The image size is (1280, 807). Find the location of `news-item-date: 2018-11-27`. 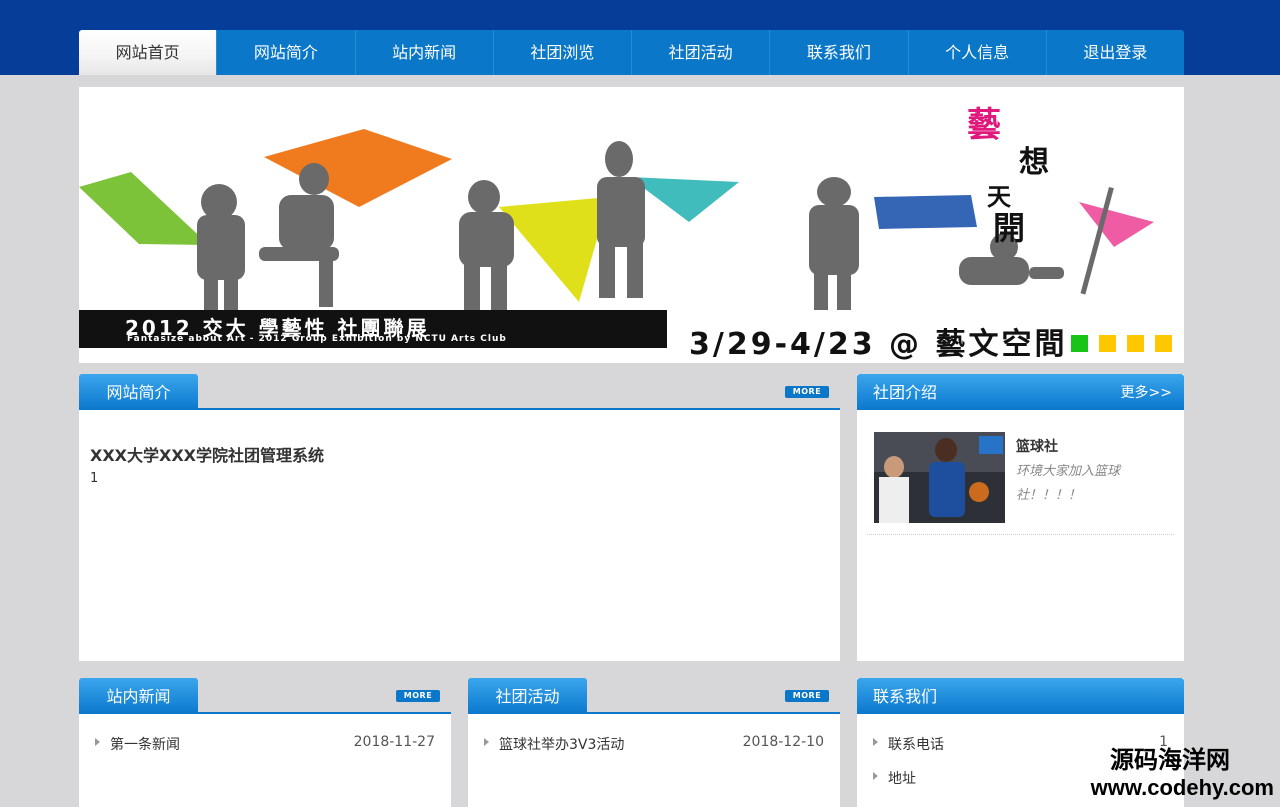

news-item-date: 2018-11-27 is located at coordinates (394, 742).